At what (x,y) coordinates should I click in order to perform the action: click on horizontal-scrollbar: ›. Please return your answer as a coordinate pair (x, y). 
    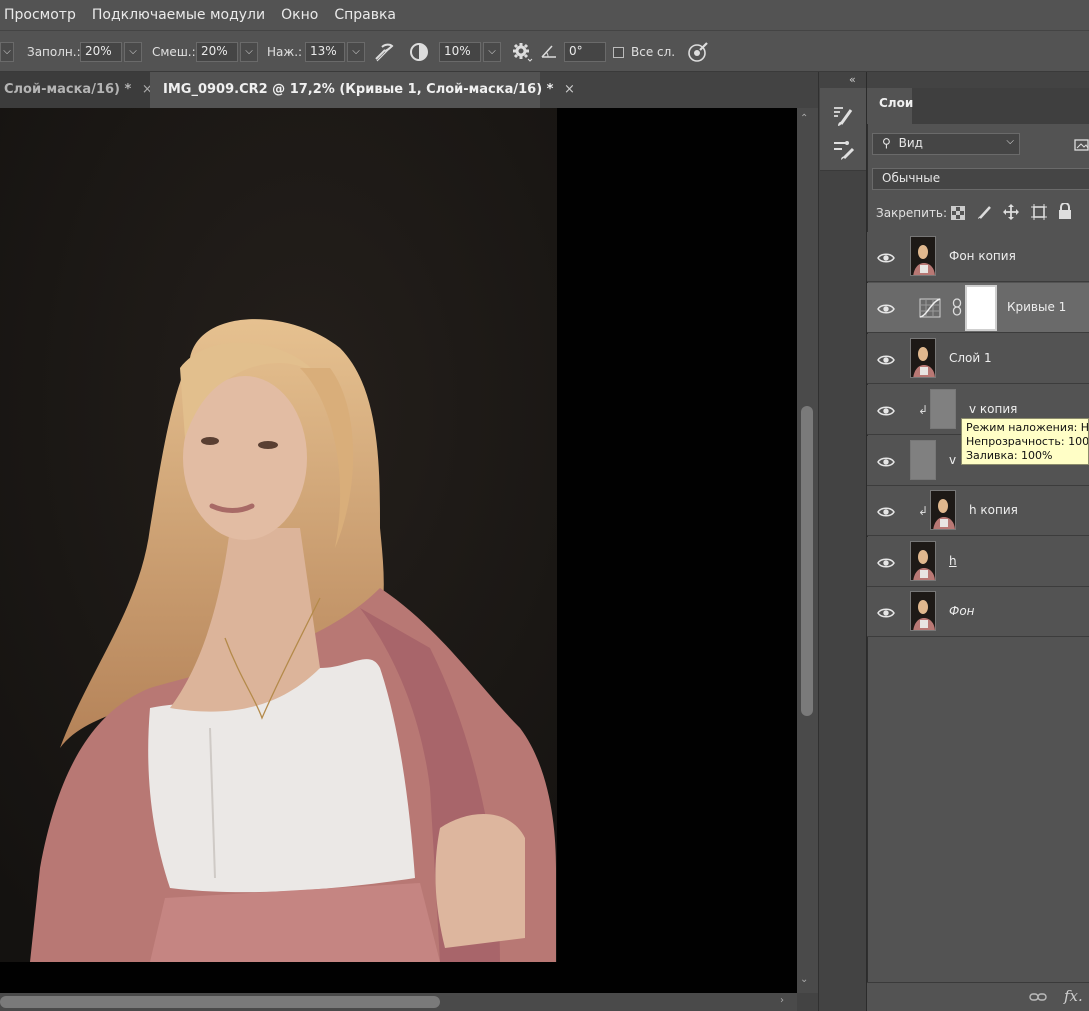
    Looking at the image, I should click on (398, 1002).